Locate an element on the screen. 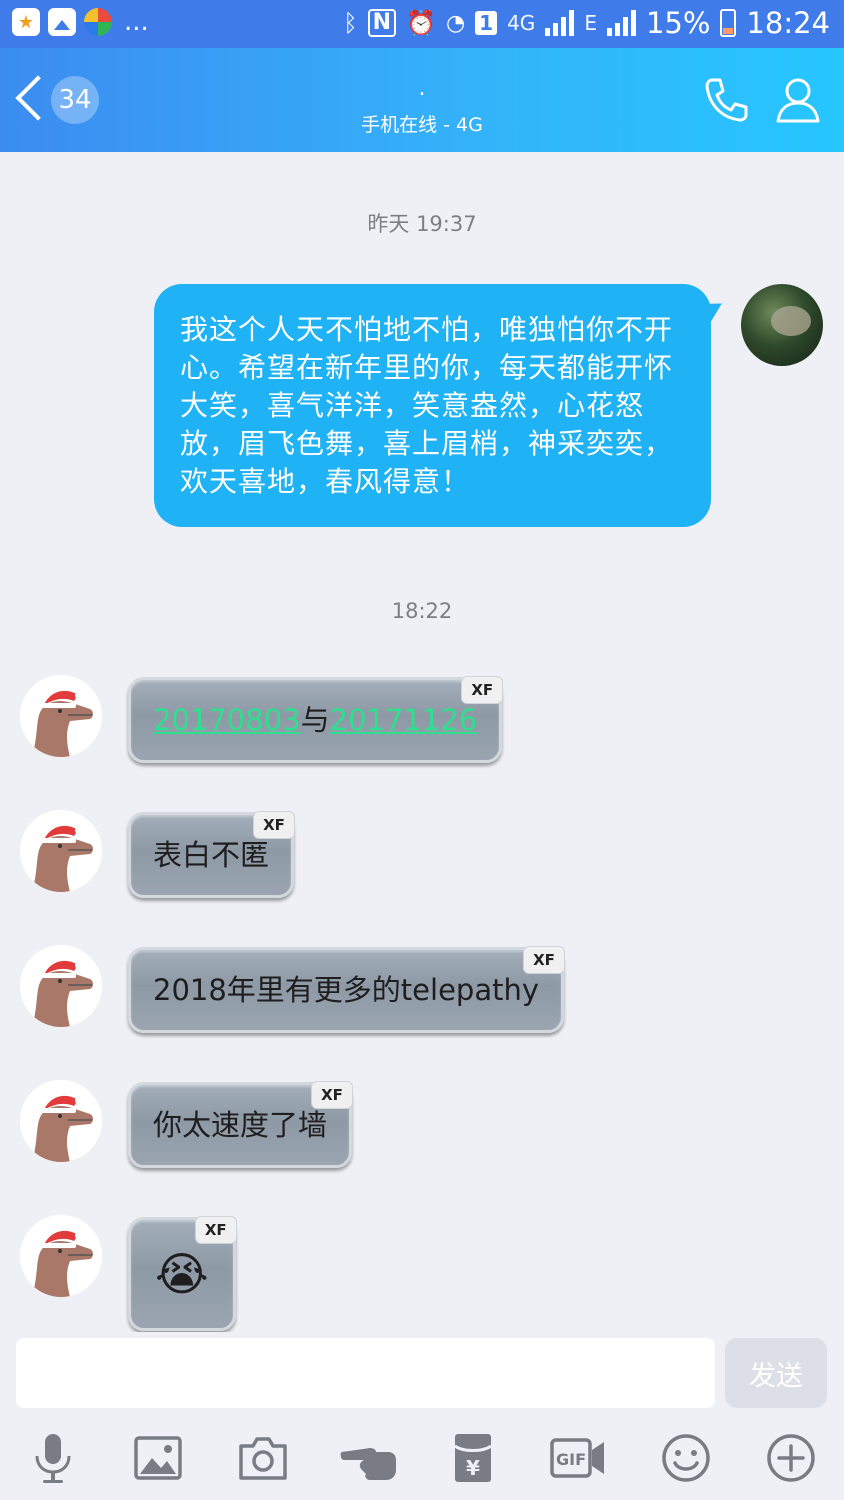 The height and width of the screenshot is (1500, 844). received-message-bubble: 你太速度了墙 XF is located at coordinates (241, 1124).